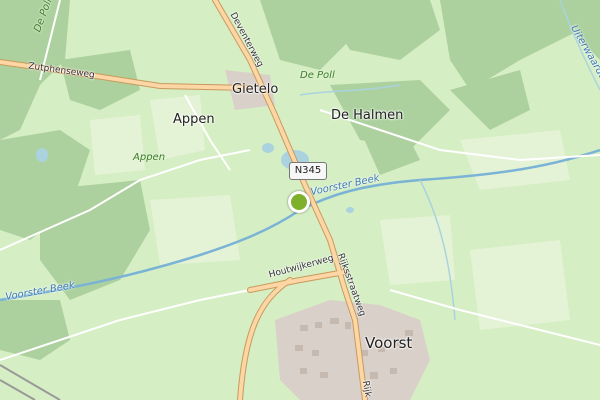  I want to click on place-label-gietelo: Gietelo, so click(255, 89).